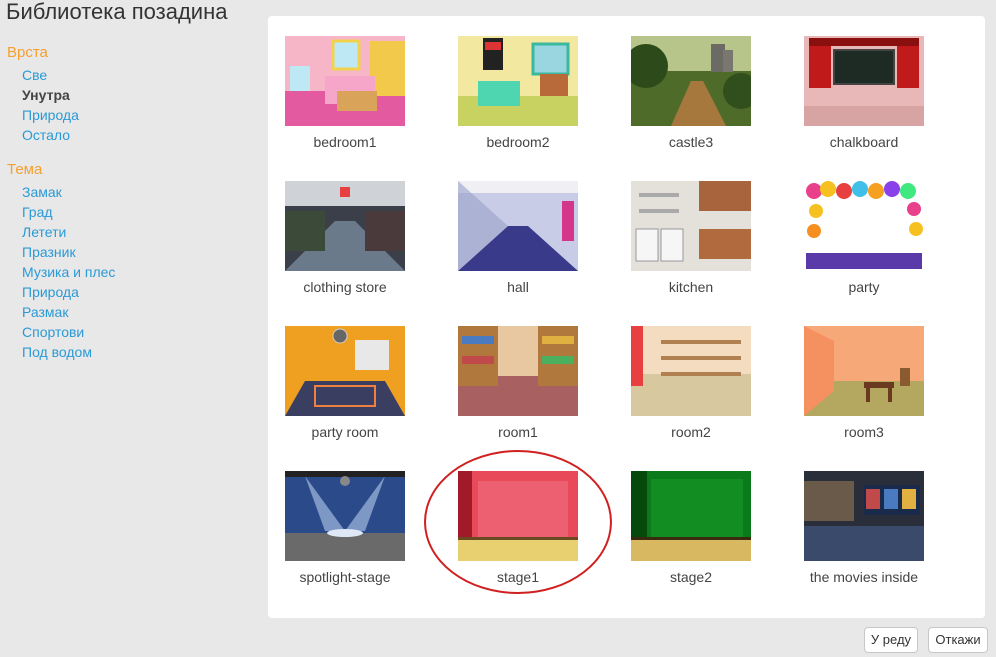 The height and width of the screenshot is (657, 996). Describe the element at coordinates (141, 115) in the screenshot. I see `type-item-nature: Природа` at that location.